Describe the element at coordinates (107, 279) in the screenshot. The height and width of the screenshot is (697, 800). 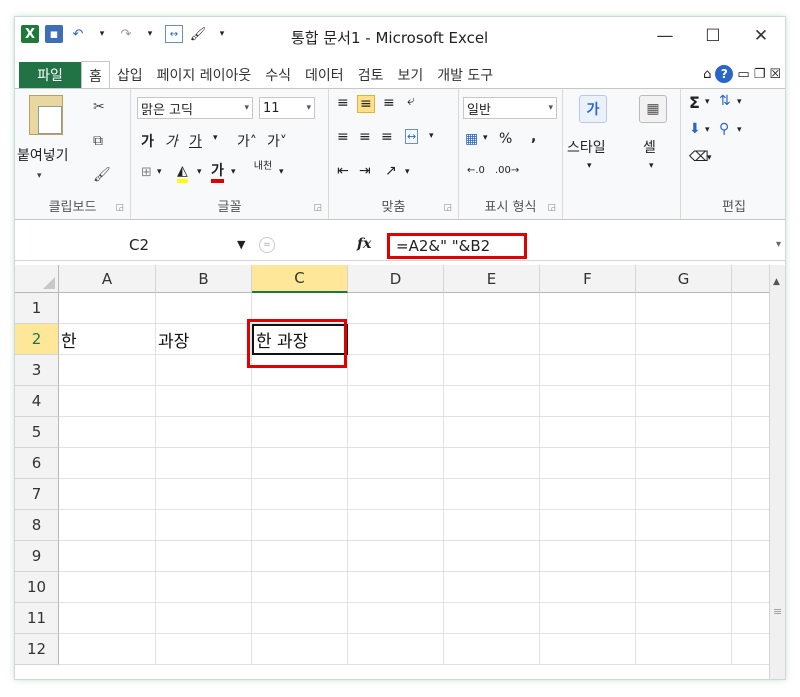
I see `column-header-a: A` at that location.